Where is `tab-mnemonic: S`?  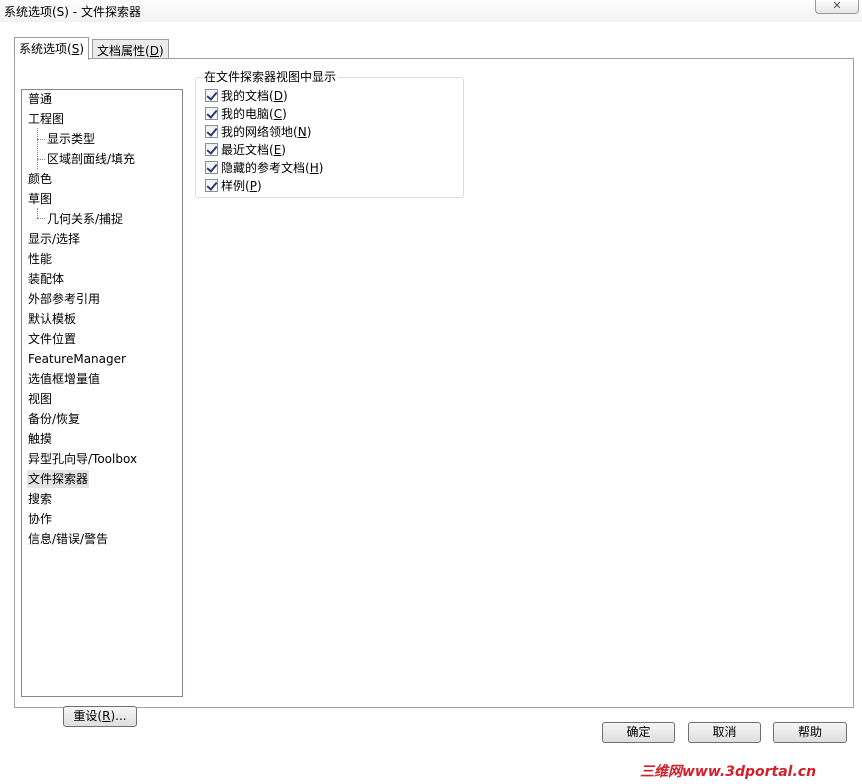 tab-mnemonic: S is located at coordinates (75, 49).